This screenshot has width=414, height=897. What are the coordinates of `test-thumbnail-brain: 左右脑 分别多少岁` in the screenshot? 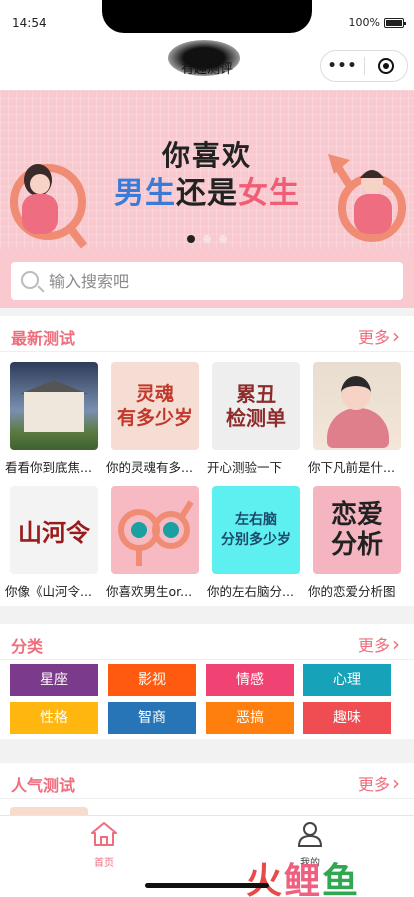 It's located at (256, 530).